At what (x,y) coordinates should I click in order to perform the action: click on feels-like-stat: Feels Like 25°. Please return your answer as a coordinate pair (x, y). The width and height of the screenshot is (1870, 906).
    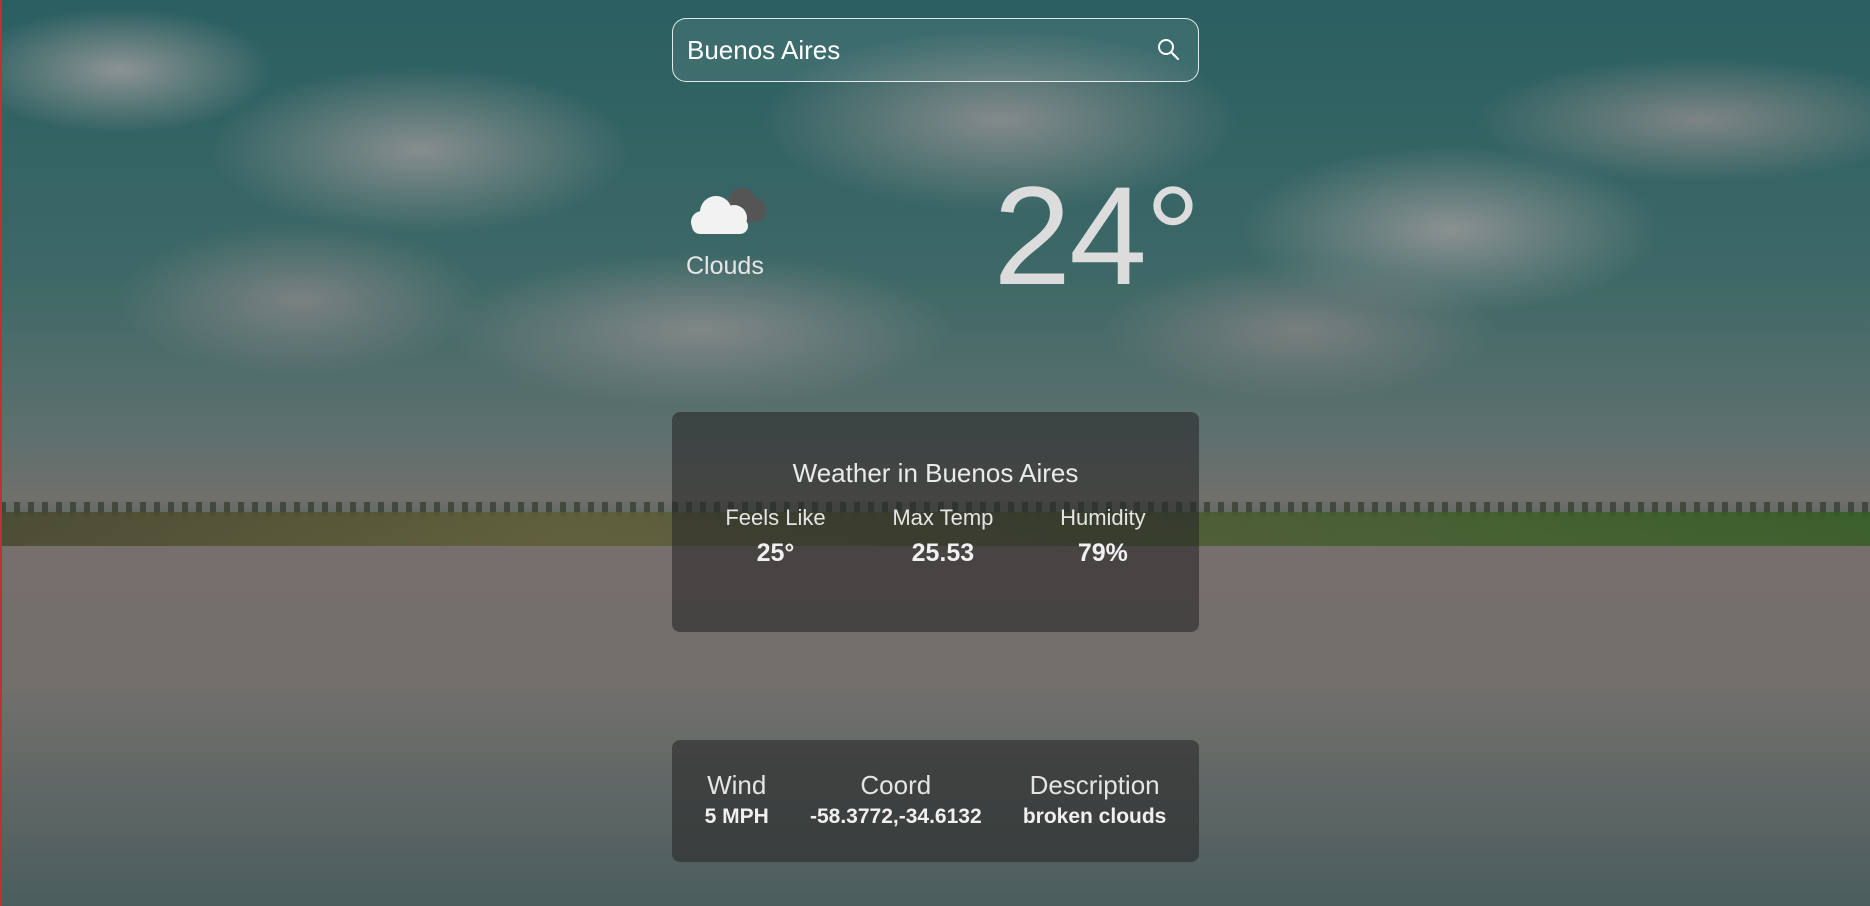
    Looking at the image, I should click on (775, 536).